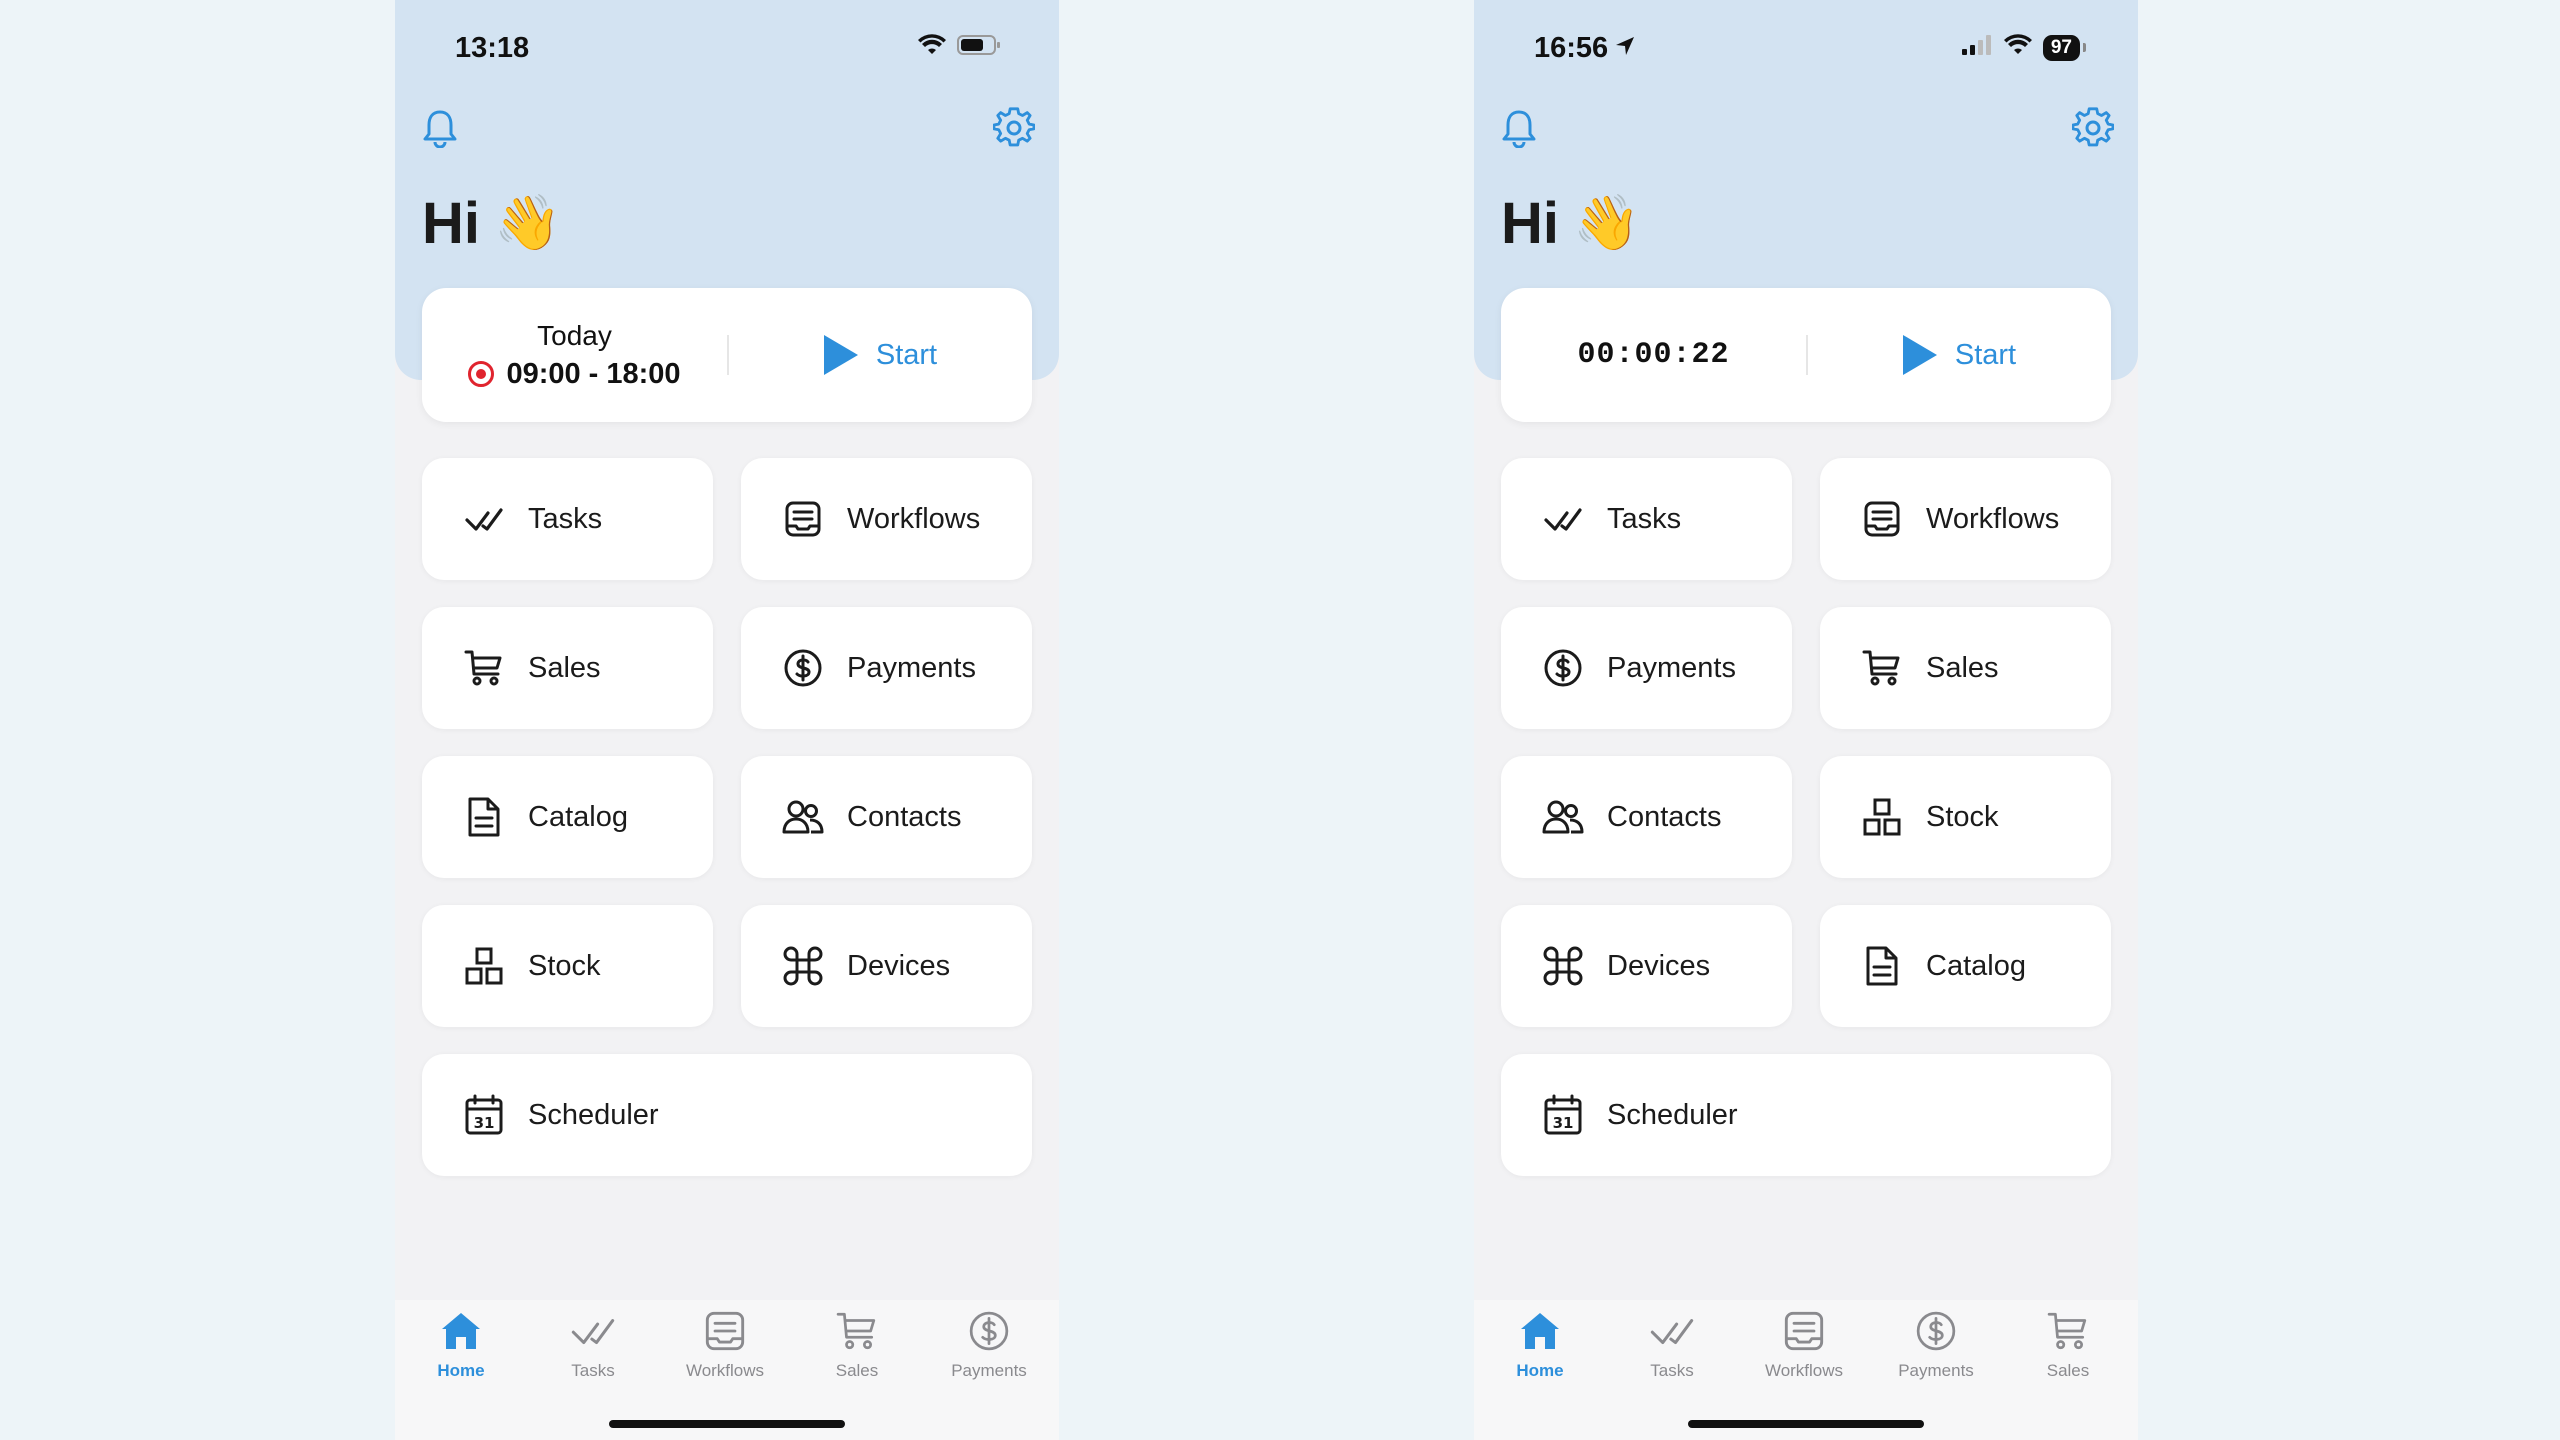  Describe the element at coordinates (1585, 48) in the screenshot. I see `status-time: 16:56` at that location.